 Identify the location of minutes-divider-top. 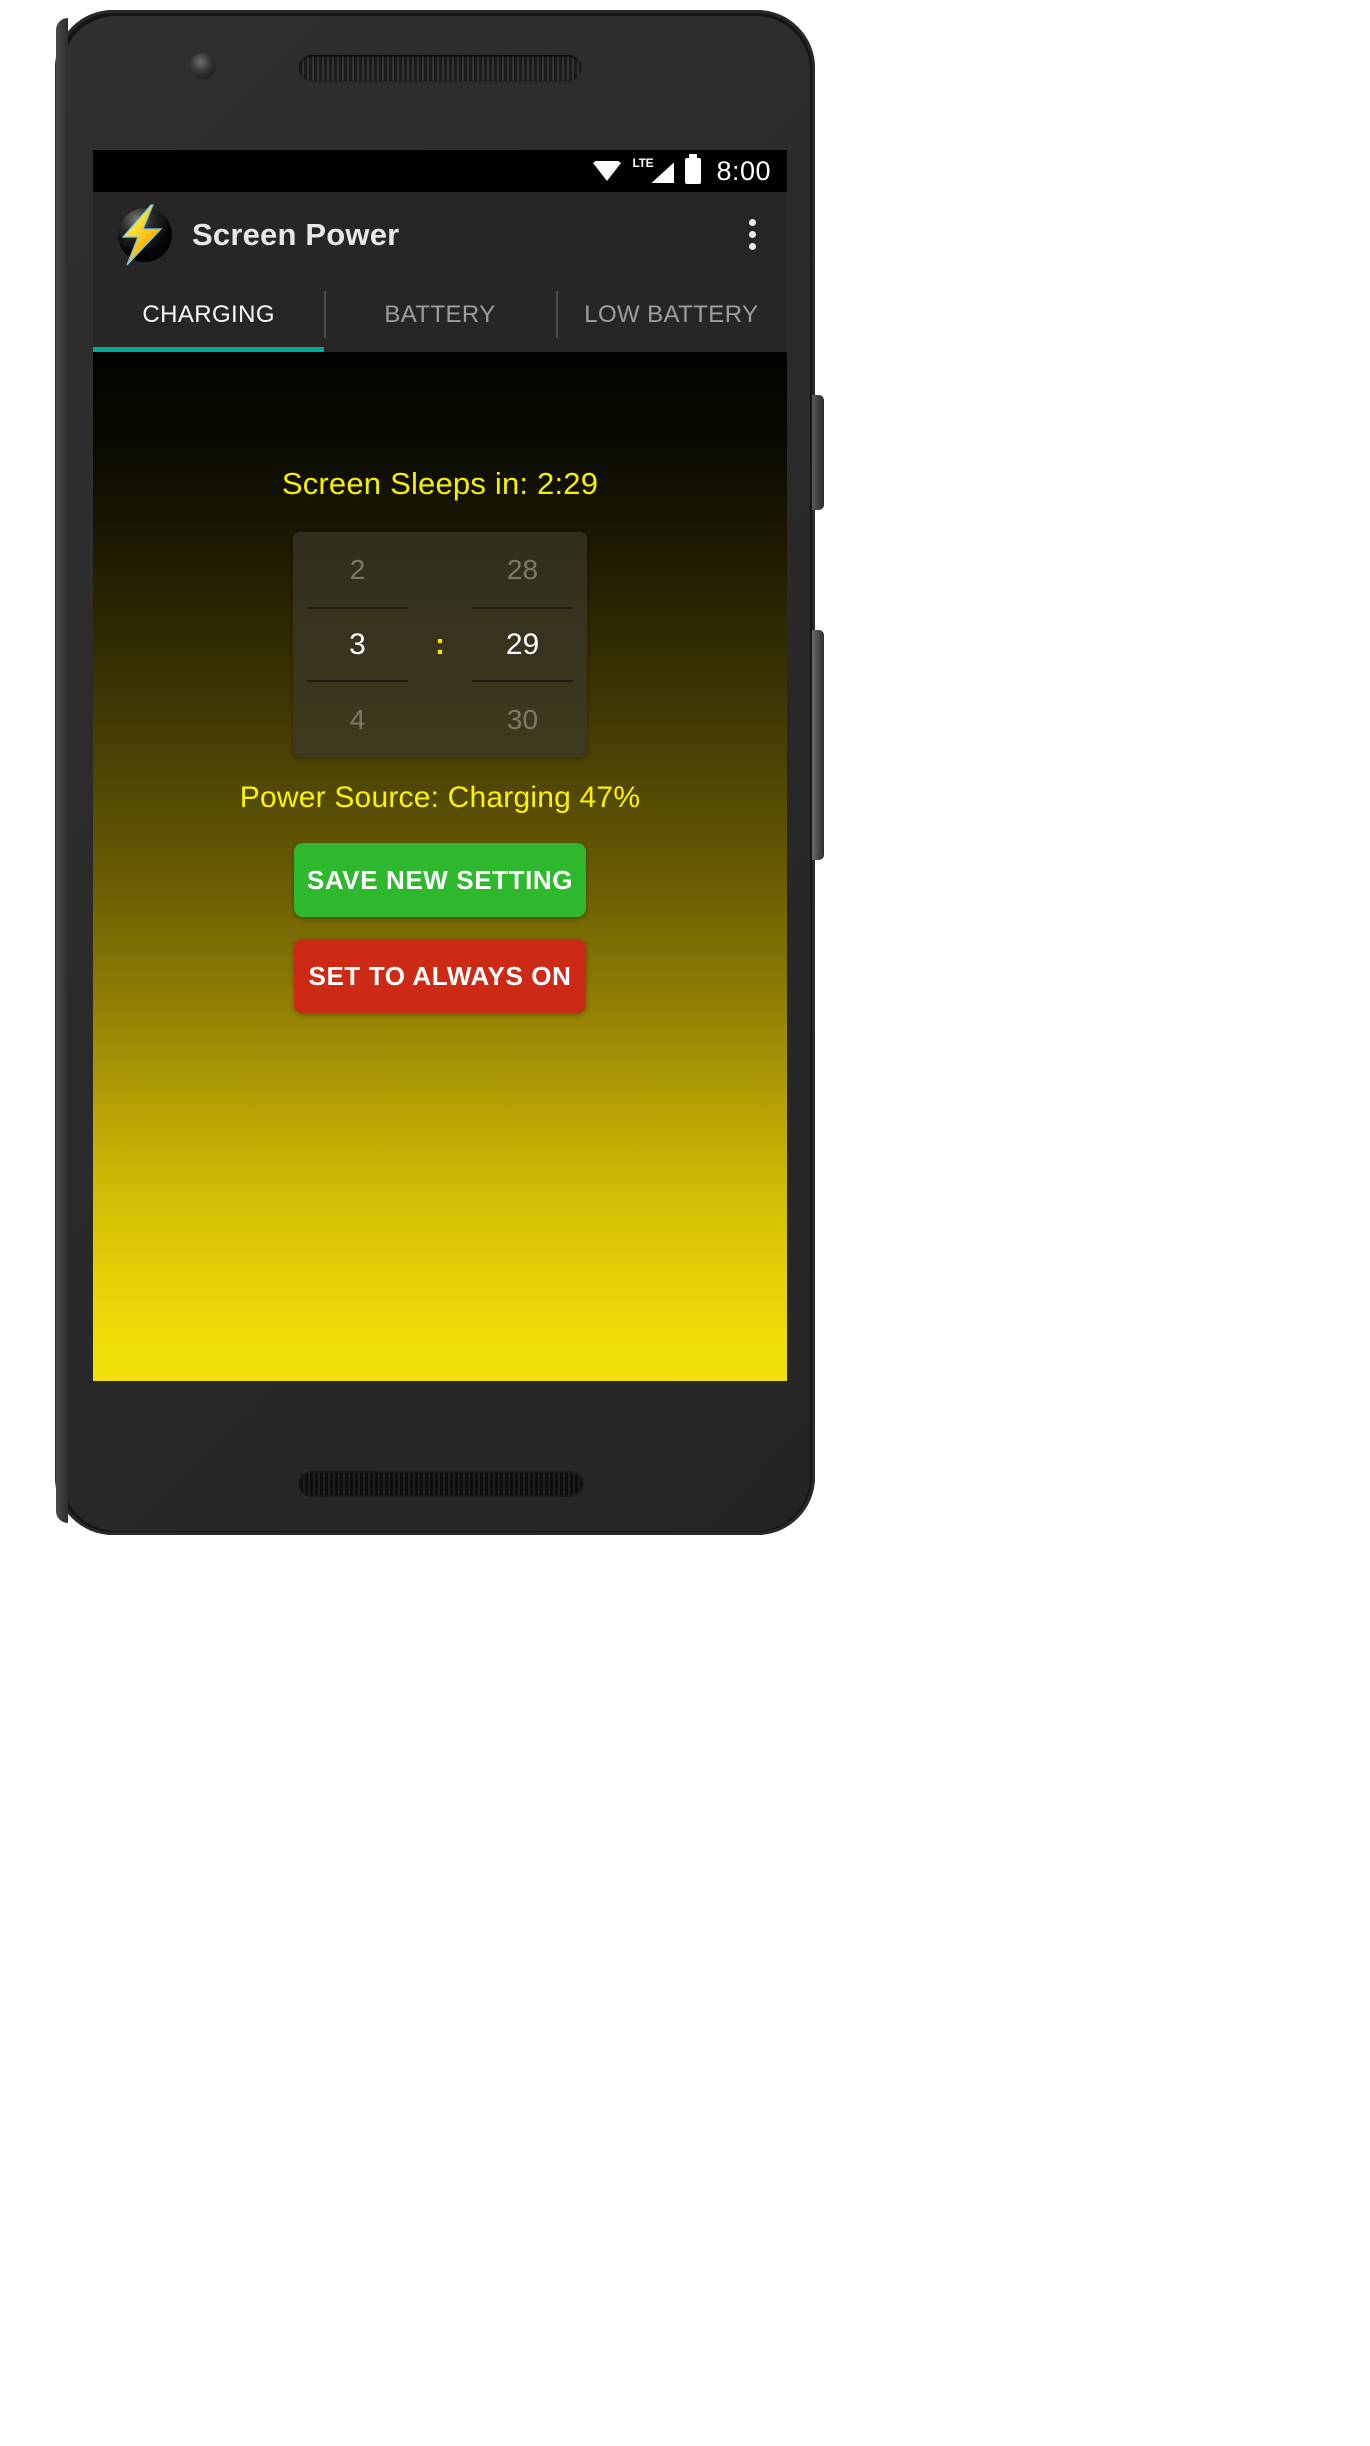
(522, 608).